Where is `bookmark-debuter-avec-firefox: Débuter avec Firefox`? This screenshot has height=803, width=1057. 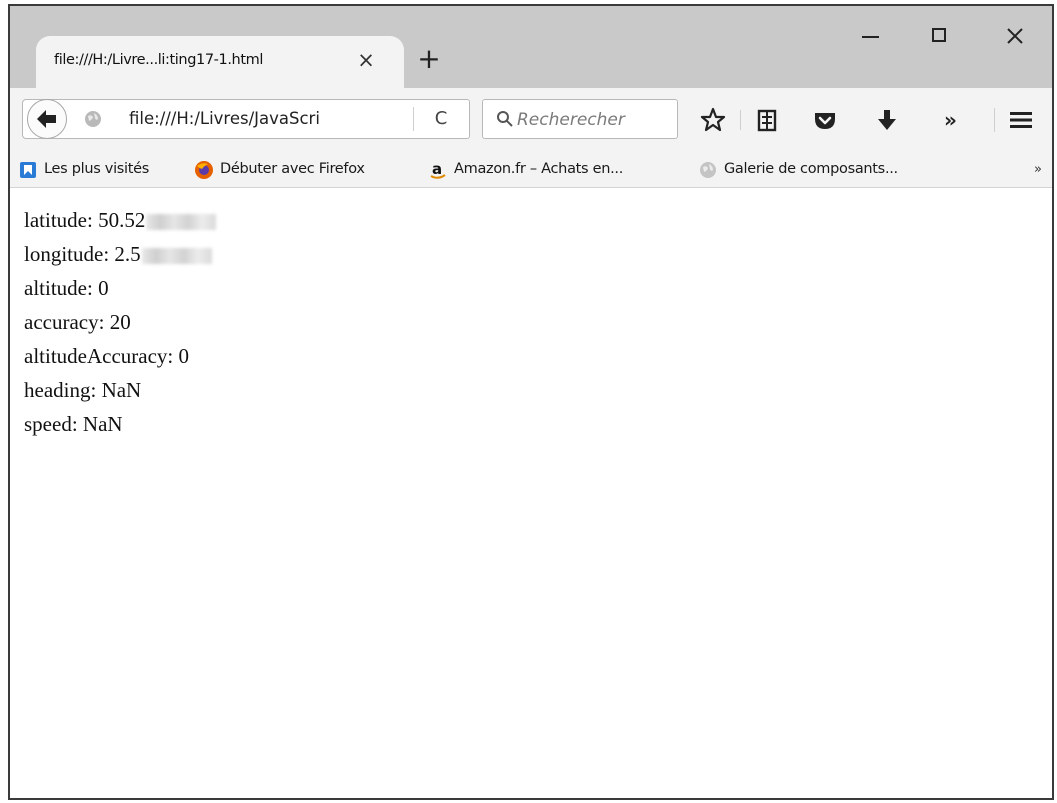 bookmark-debuter-avec-firefox: Débuter avec Firefox is located at coordinates (307, 170).